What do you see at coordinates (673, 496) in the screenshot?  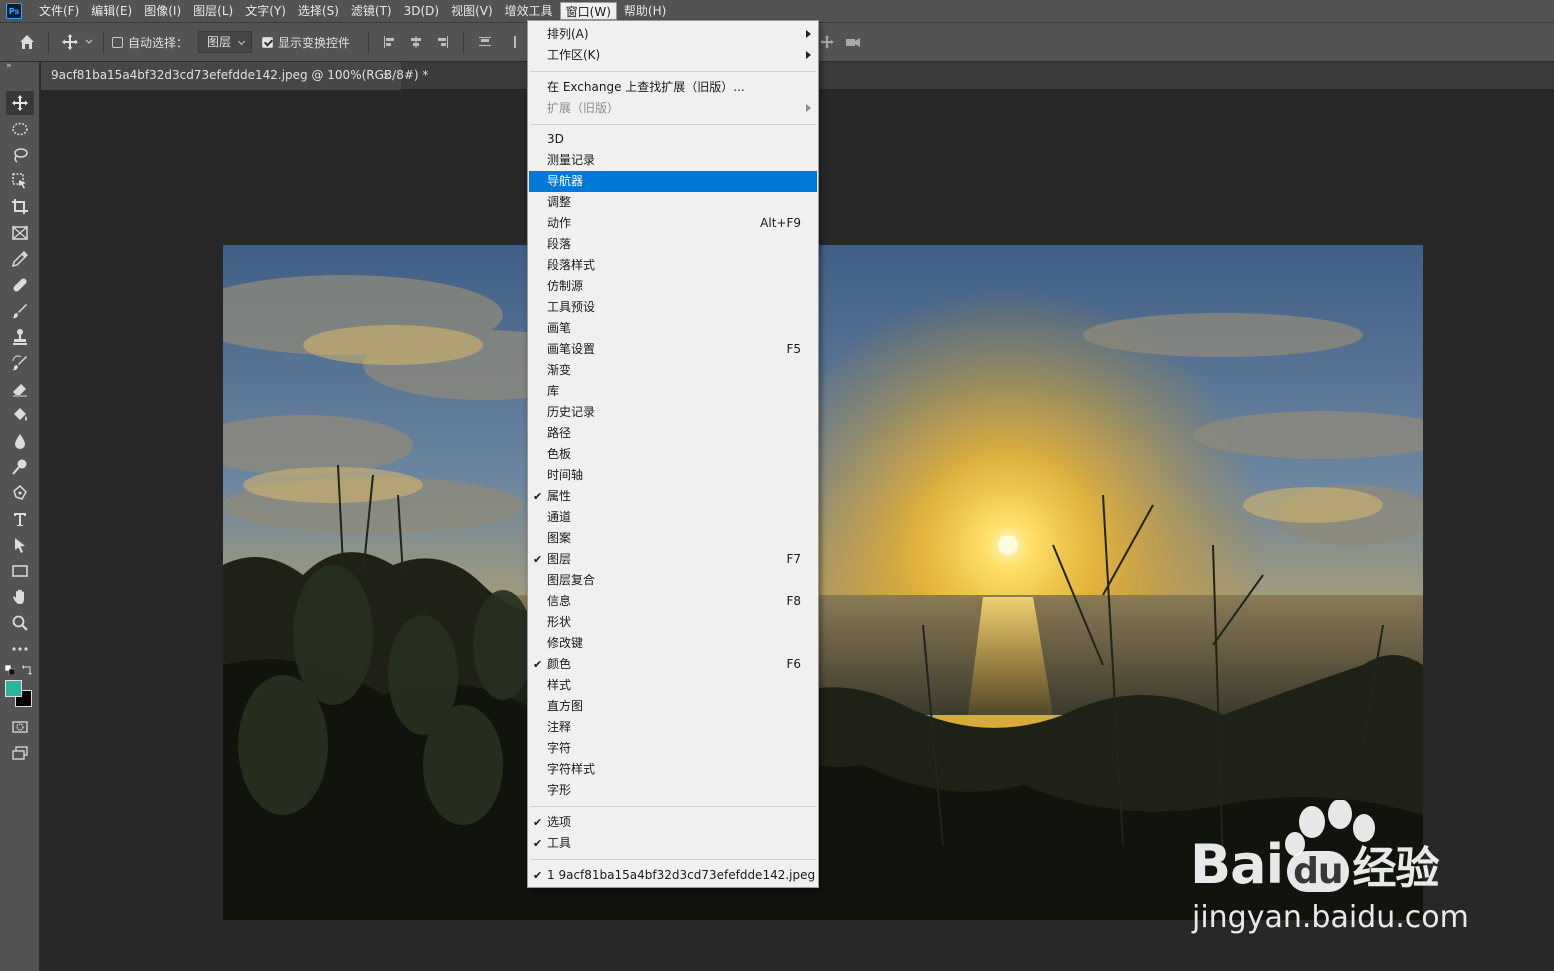 I see `menu-item-properties: ✔ 属性` at bounding box center [673, 496].